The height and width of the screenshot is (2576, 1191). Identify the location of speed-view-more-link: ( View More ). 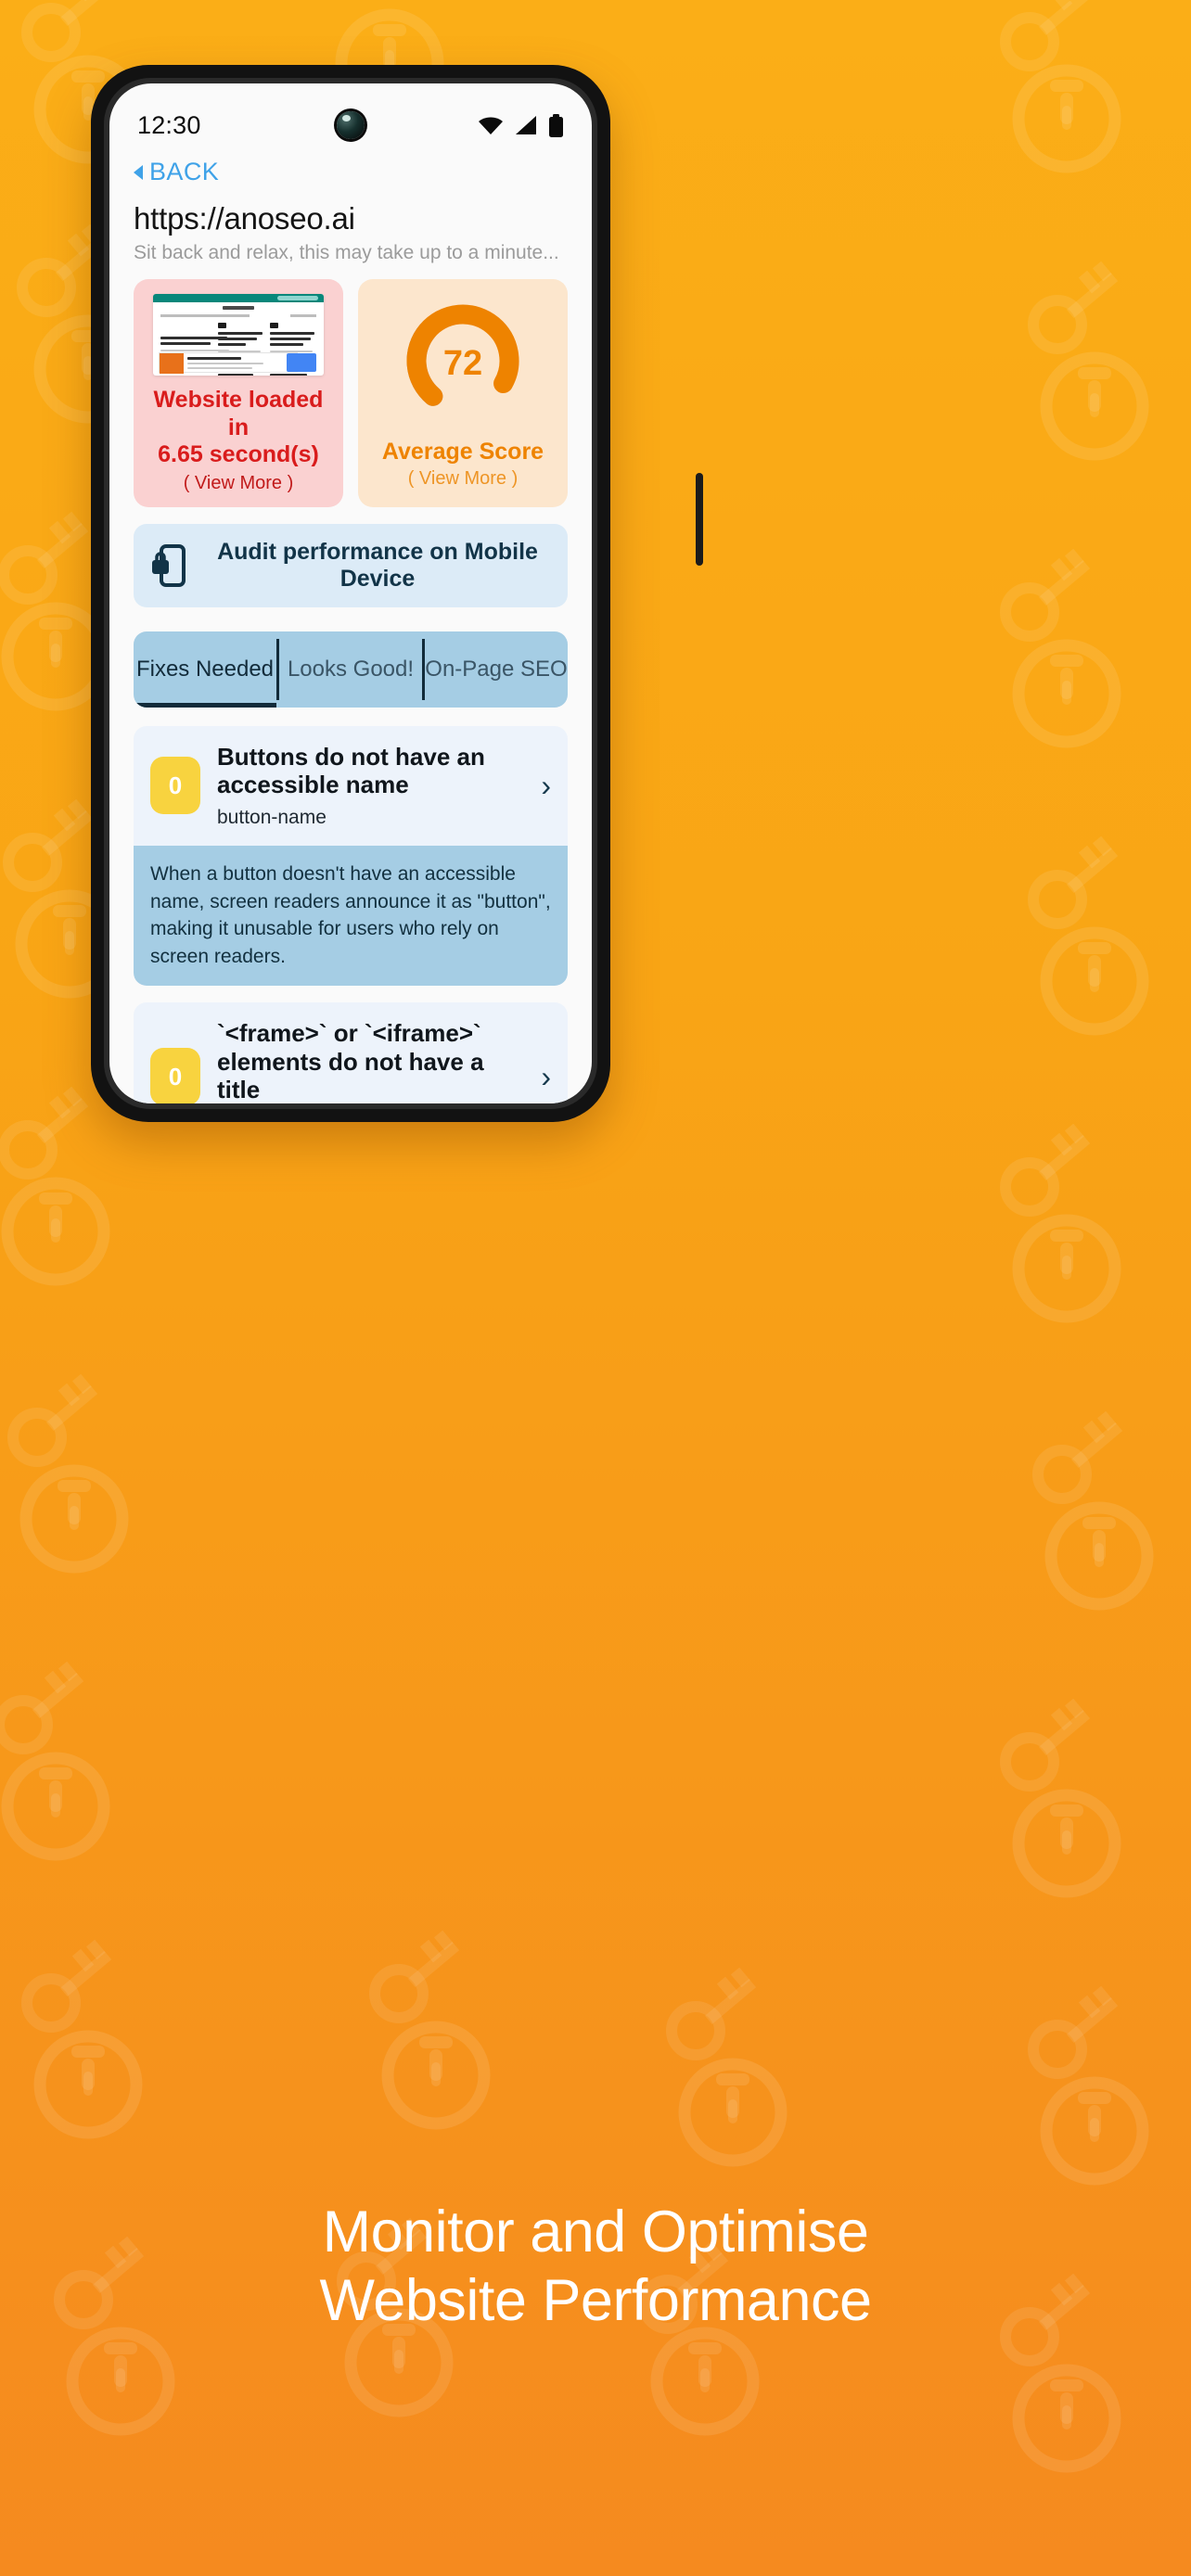
(239, 483).